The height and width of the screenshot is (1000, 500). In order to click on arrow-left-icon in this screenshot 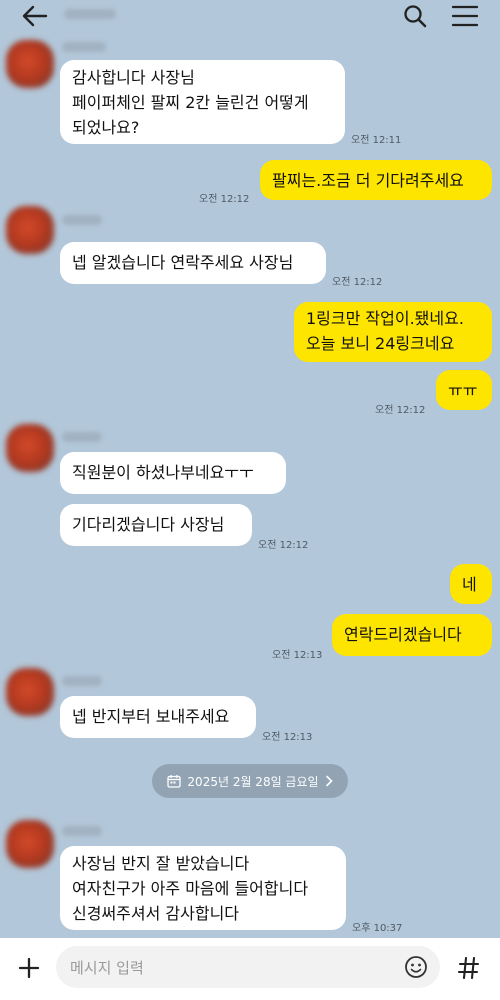, I will do `click(34, 16)`.